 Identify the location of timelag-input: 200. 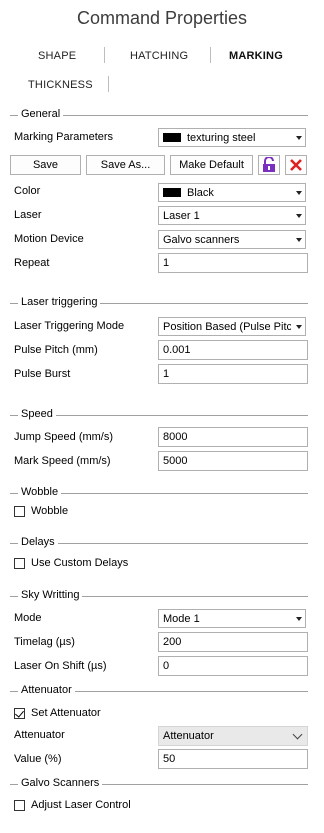
(233, 642).